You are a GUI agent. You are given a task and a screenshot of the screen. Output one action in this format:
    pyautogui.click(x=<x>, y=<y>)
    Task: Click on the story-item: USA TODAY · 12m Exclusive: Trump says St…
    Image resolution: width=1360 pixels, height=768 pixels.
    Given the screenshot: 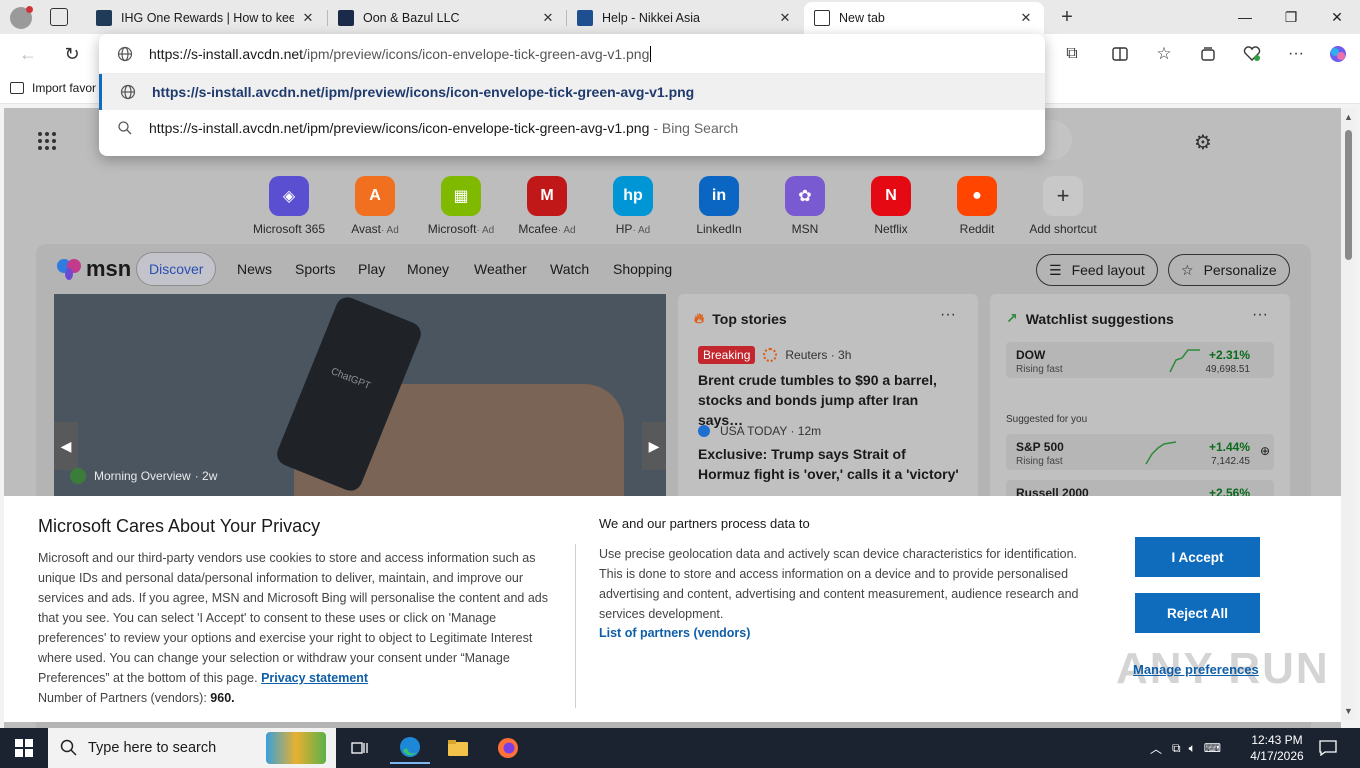 What is the action you would take?
    pyautogui.click(x=829, y=454)
    